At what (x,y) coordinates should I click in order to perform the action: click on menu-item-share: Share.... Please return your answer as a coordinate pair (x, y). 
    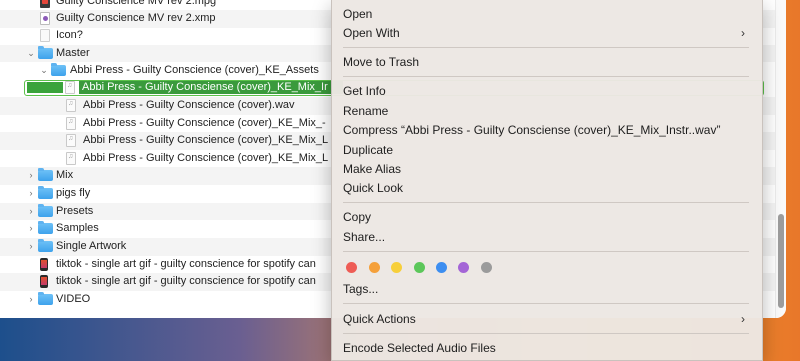
    Looking at the image, I should click on (364, 237).